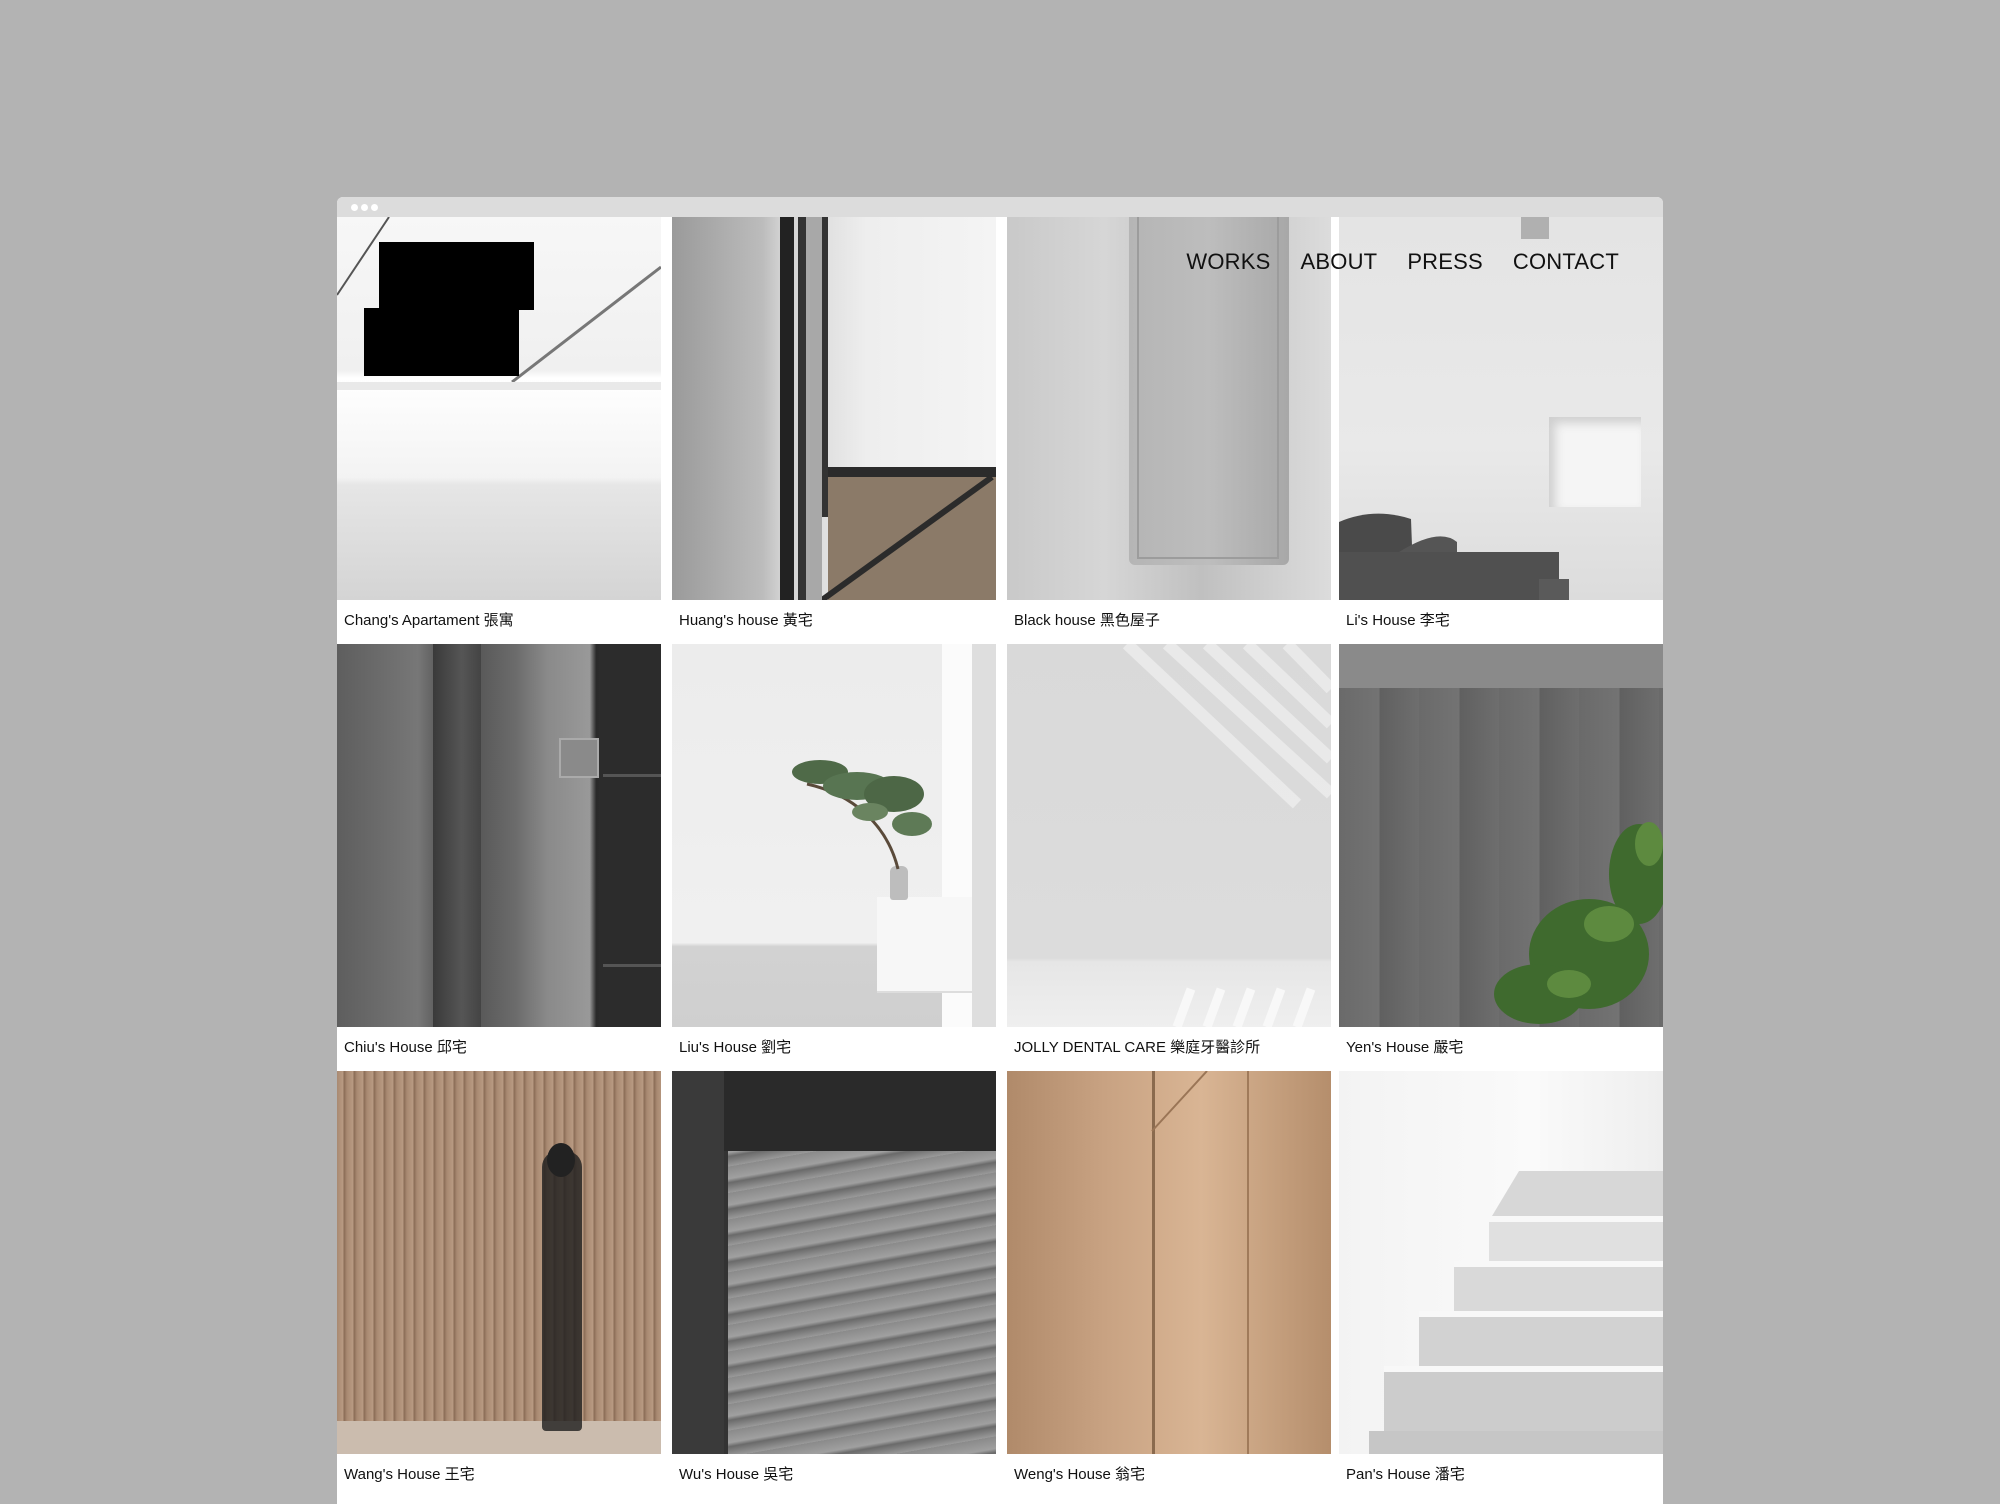 The width and height of the screenshot is (2000, 1504). What do you see at coordinates (405, 1046) in the screenshot?
I see `project-title: Chiu's House 邱宅` at bounding box center [405, 1046].